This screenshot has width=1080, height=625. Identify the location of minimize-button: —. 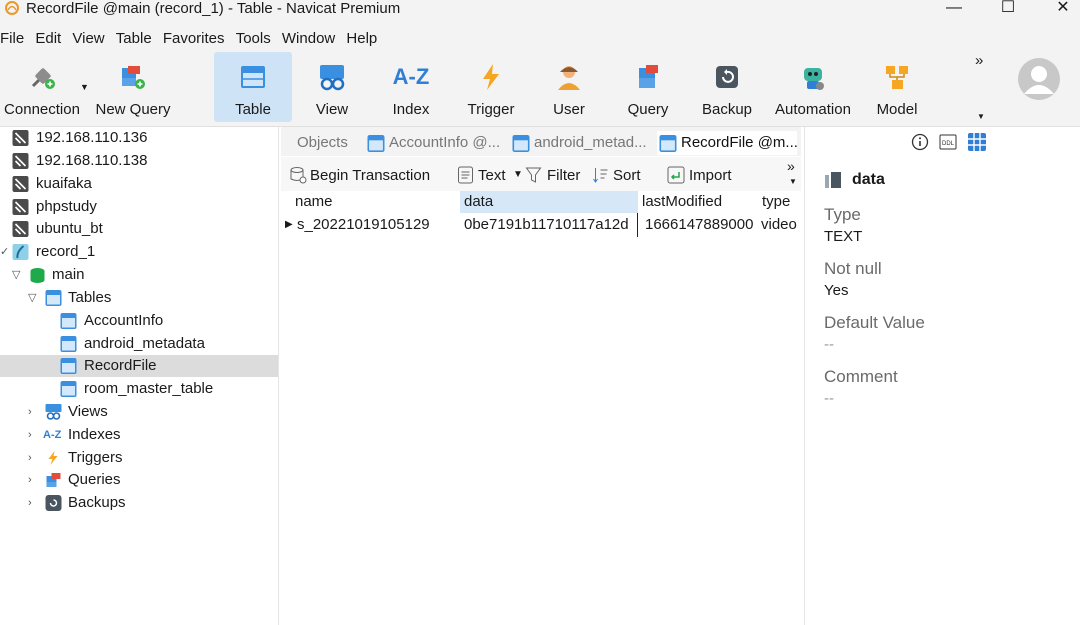
(954, 10).